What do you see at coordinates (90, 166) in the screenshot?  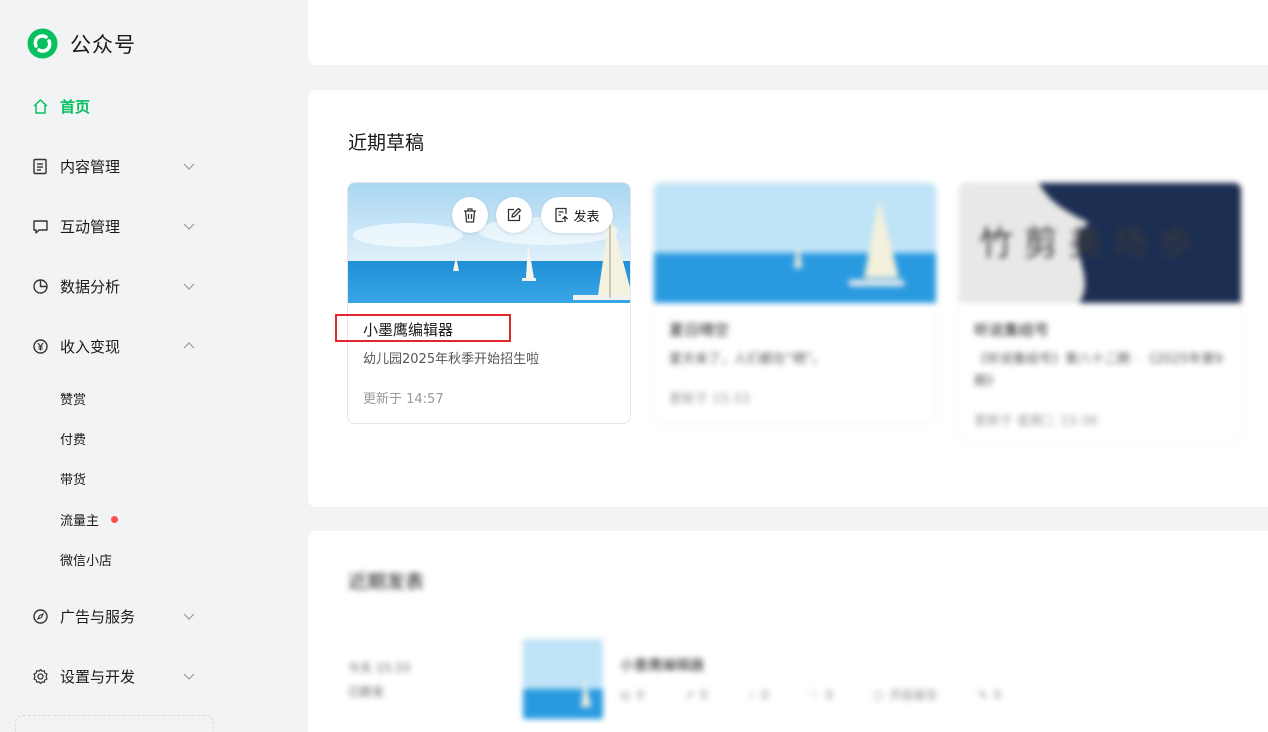 I see `nav-label: 内容管理` at bounding box center [90, 166].